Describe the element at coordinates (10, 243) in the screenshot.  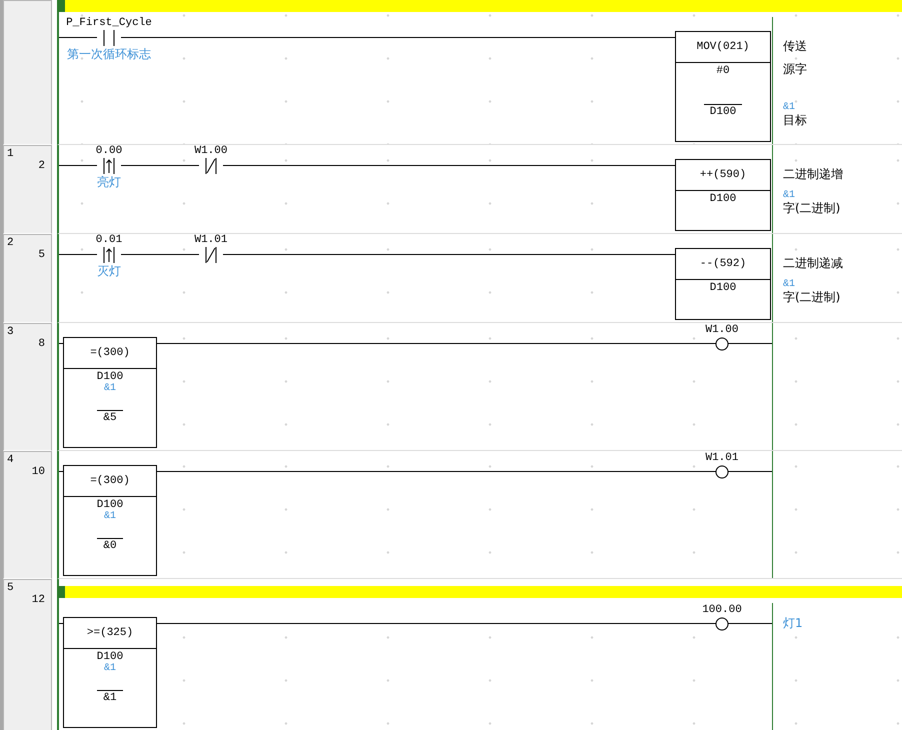
I see `rung-number: 2` at that location.